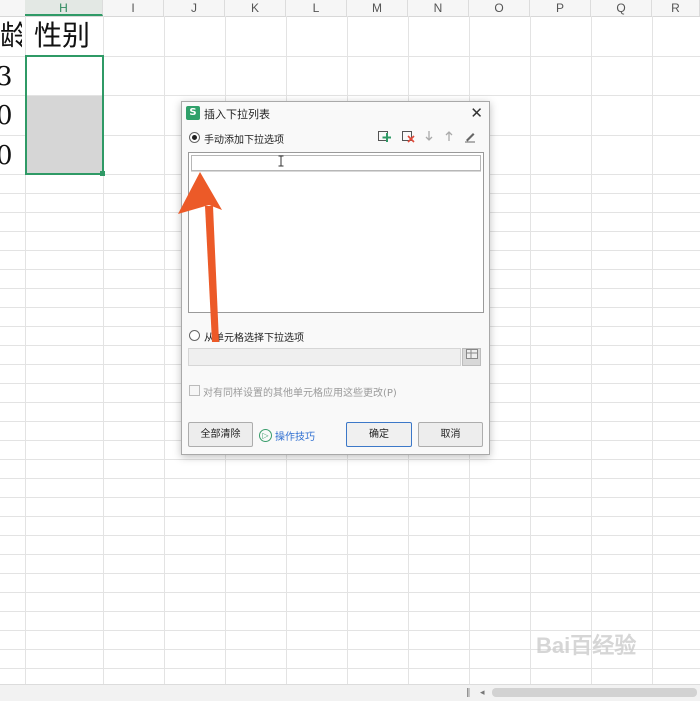 The image size is (700, 701). Describe the element at coordinates (64, 8) in the screenshot. I see `column-header-h: H` at that location.